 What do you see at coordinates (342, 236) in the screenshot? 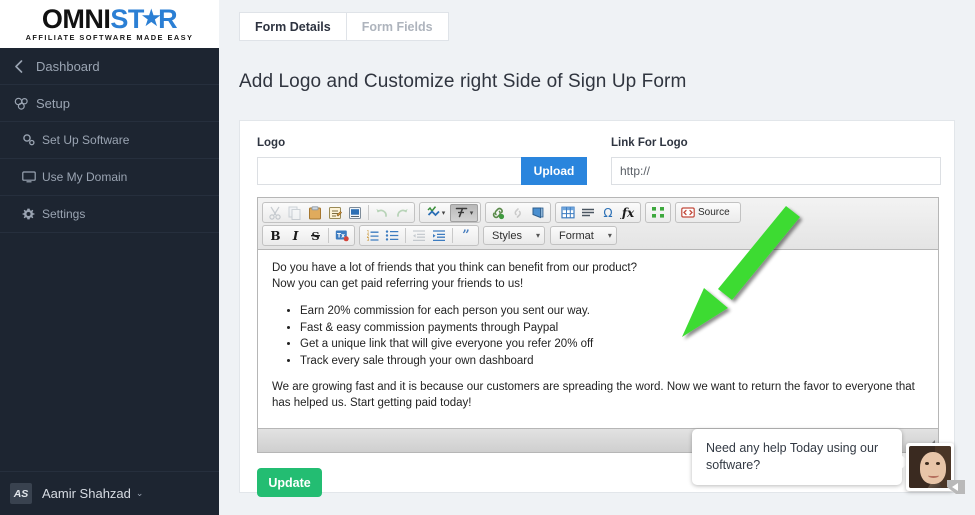
I see `remove-format-icon: Tx` at bounding box center [342, 236].